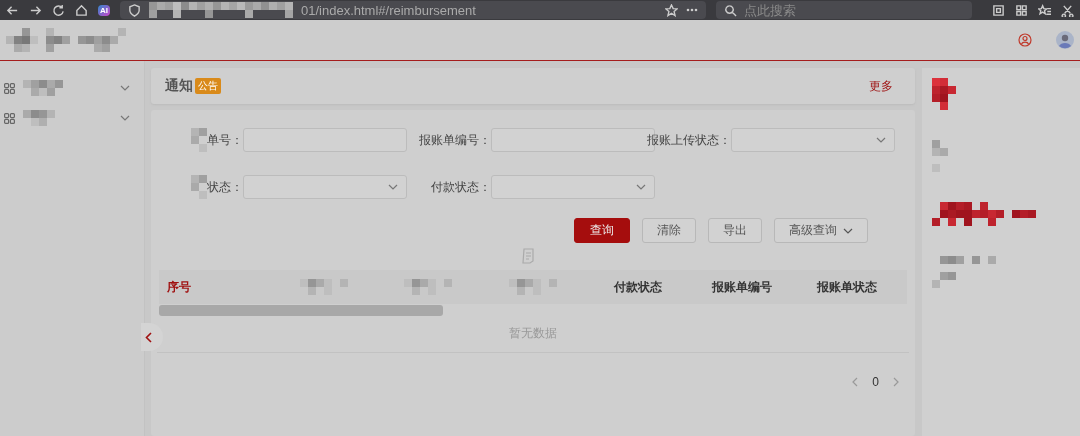 This screenshot has height=436, width=1080. Describe the element at coordinates (179, 287) in the screenshot. I see `column-header: 序号` at that location.